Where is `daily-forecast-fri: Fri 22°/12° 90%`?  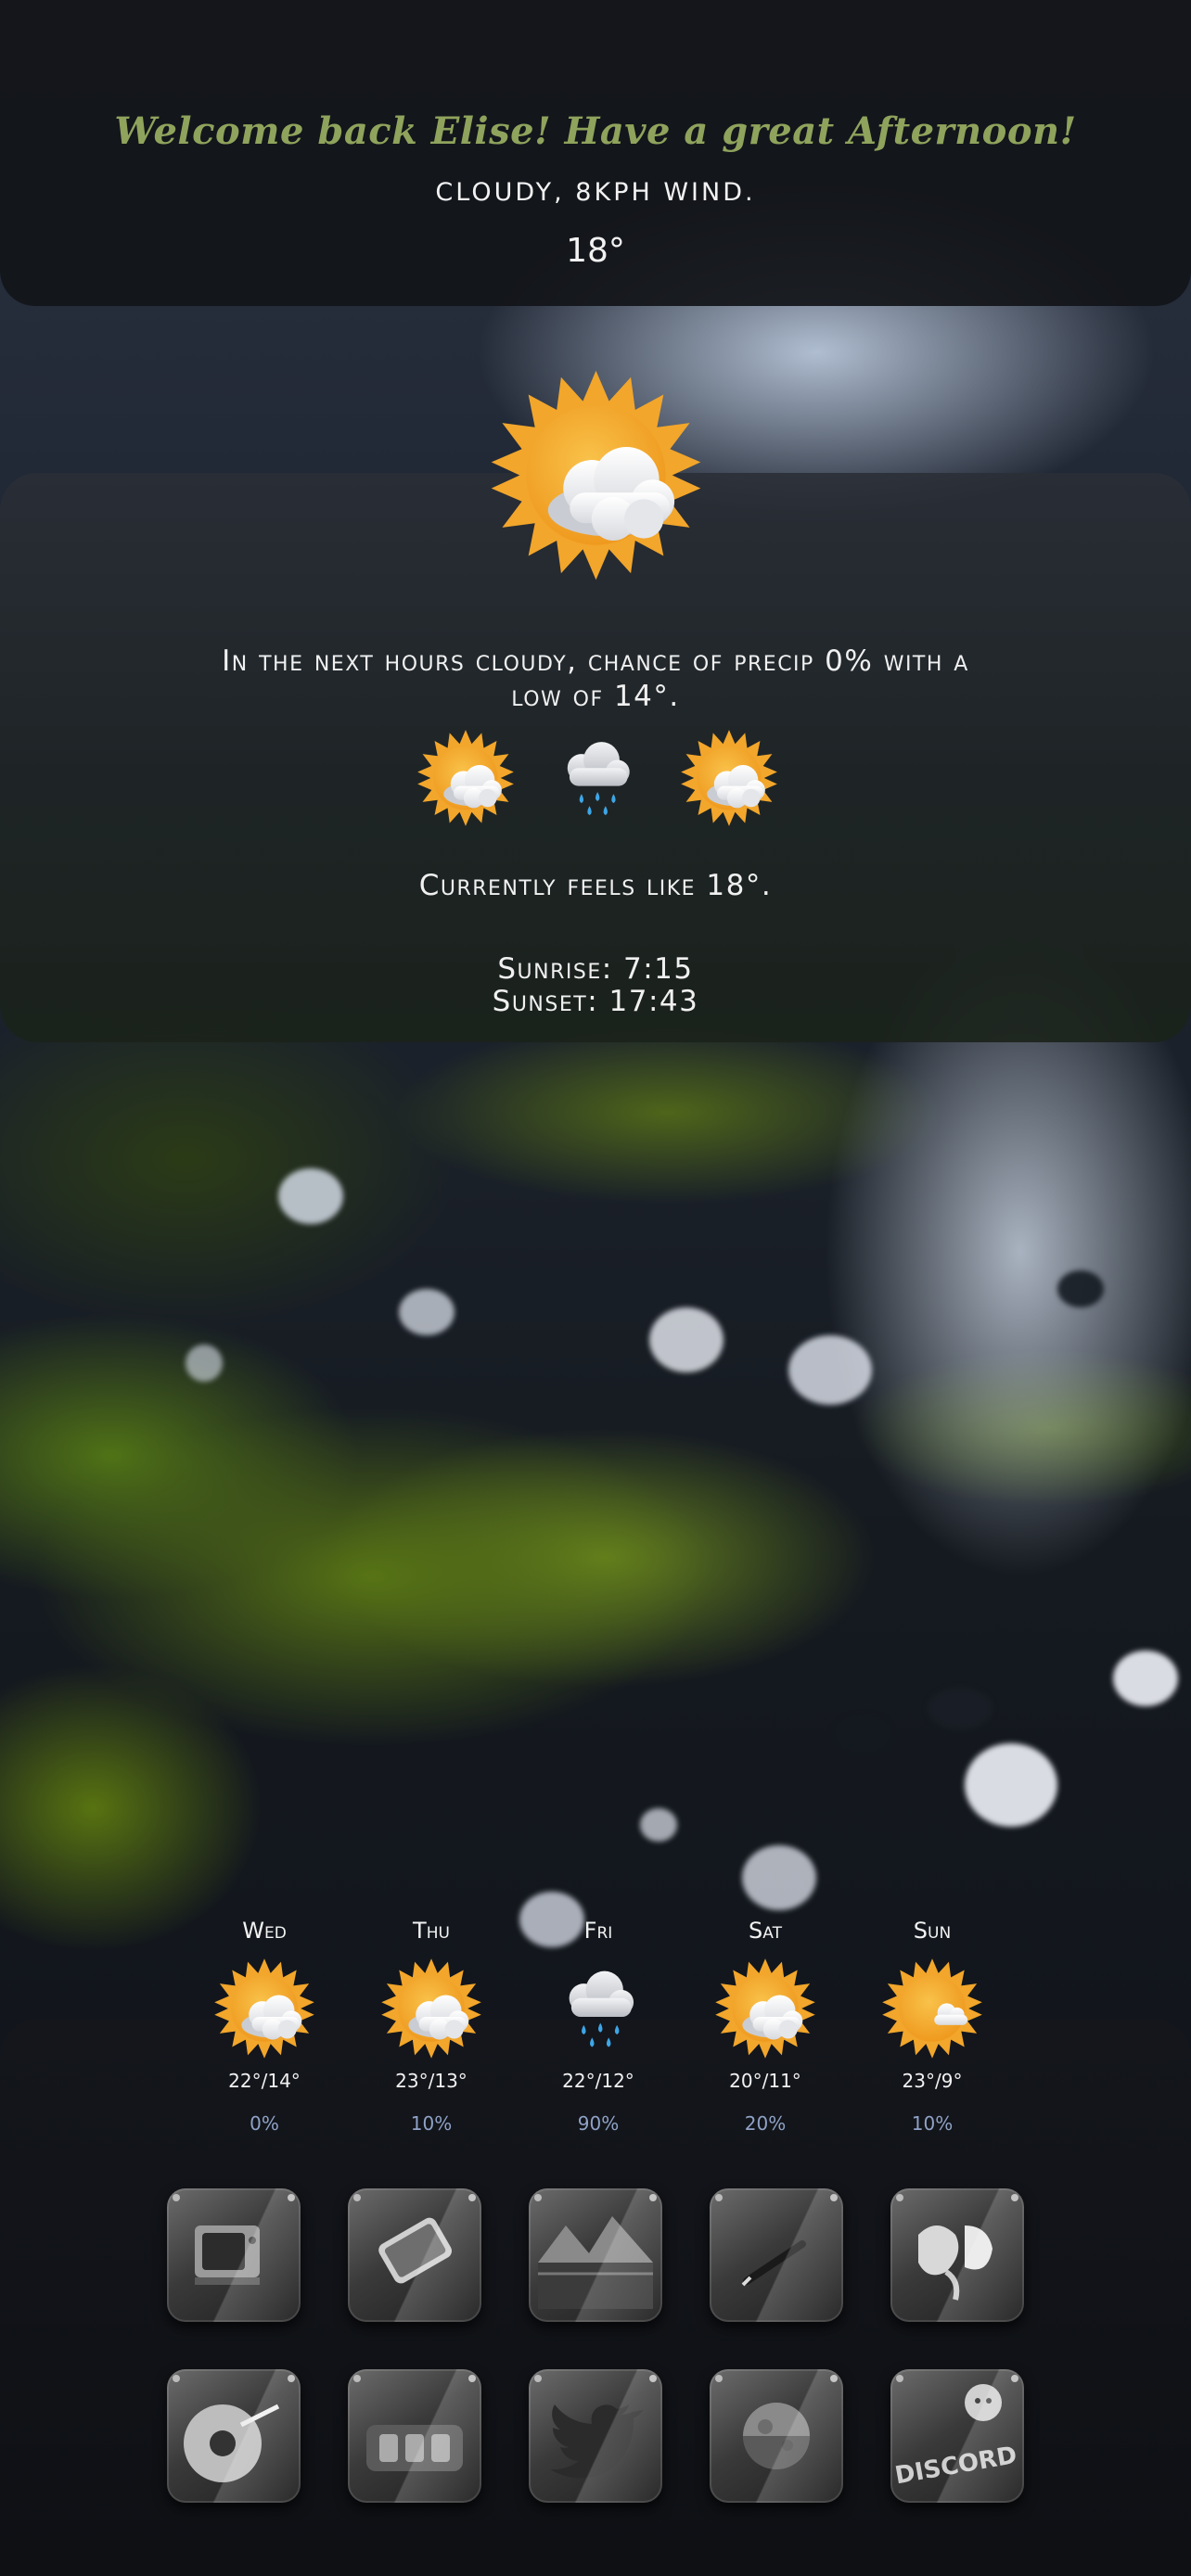 daily-forecast-fri: Fri 22°/12° 90% is located at coordinates (598, 2026).